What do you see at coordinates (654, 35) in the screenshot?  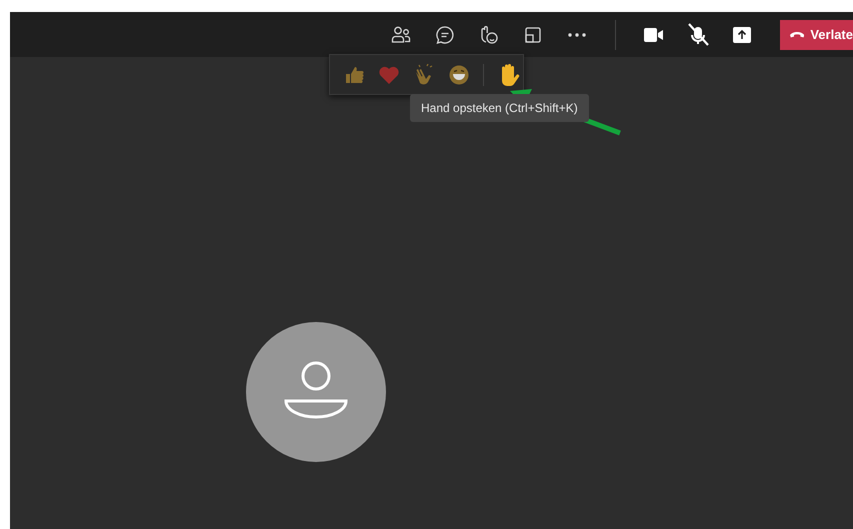 I see `camera-icon` at bounding box center [654, 35].